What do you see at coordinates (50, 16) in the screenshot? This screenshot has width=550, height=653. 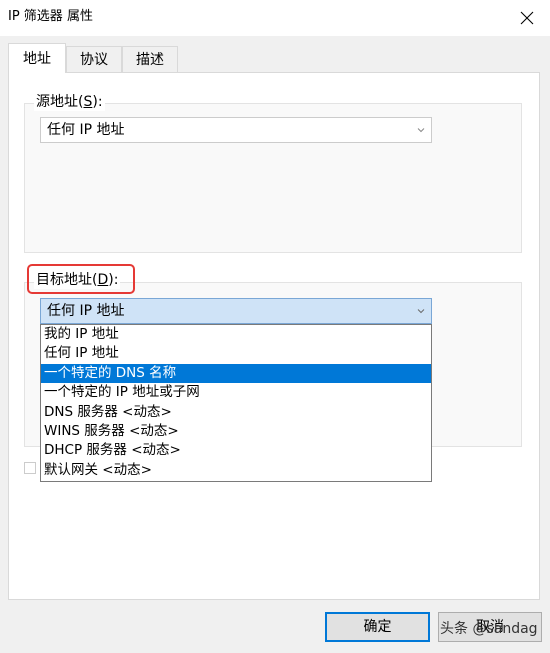 I see `window-title: IP 筛选器 属性` at bounding box center [50, 16].